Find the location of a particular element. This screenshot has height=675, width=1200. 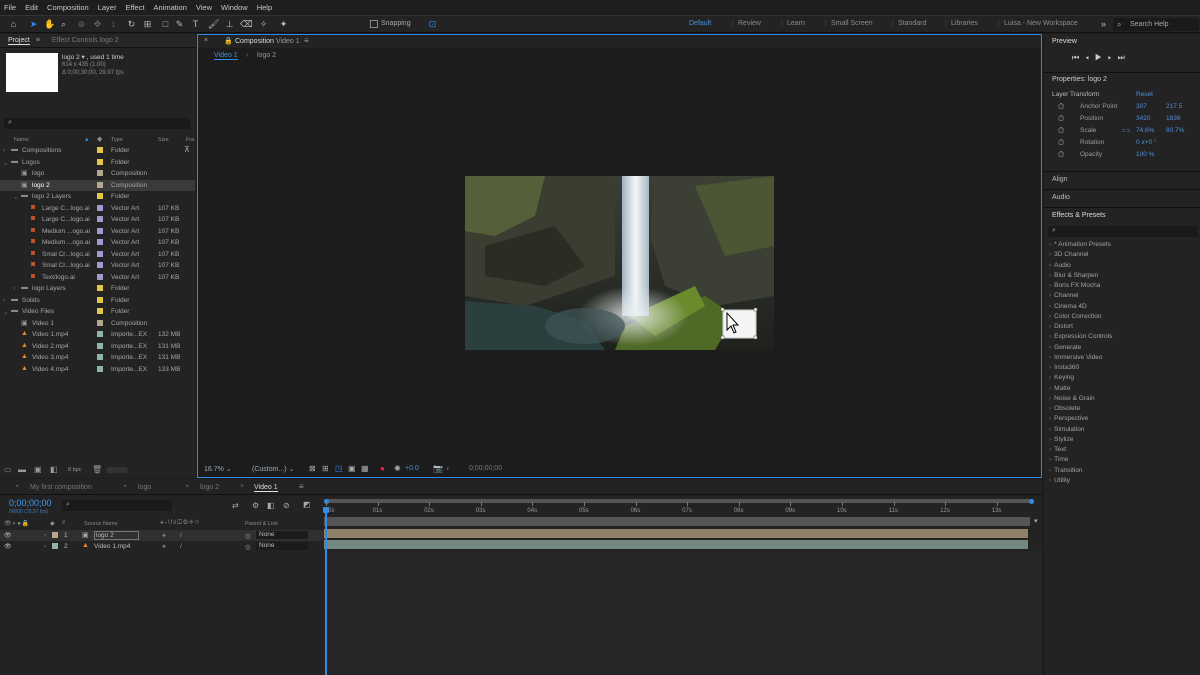

layer-name: logo 2 is located at coordinates (116, 535).